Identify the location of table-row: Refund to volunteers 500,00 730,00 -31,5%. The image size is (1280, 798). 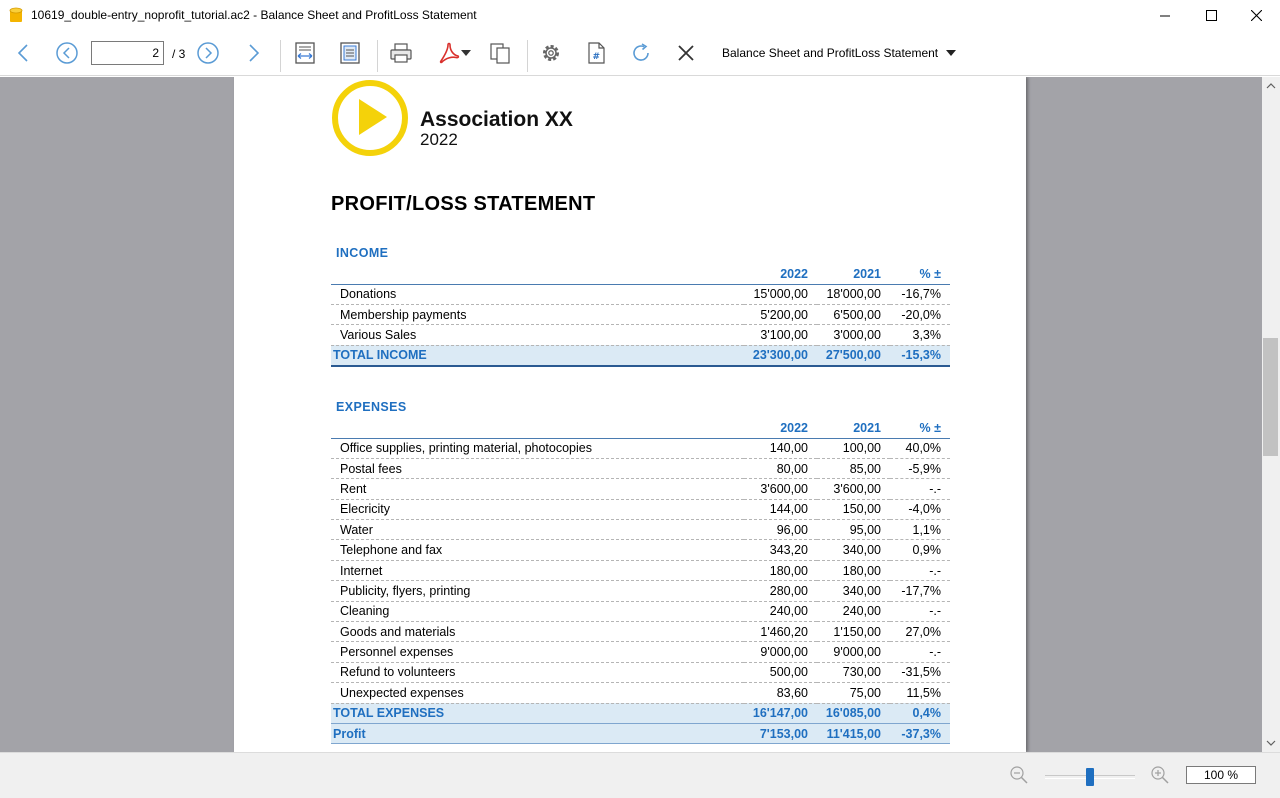
(640, 673).